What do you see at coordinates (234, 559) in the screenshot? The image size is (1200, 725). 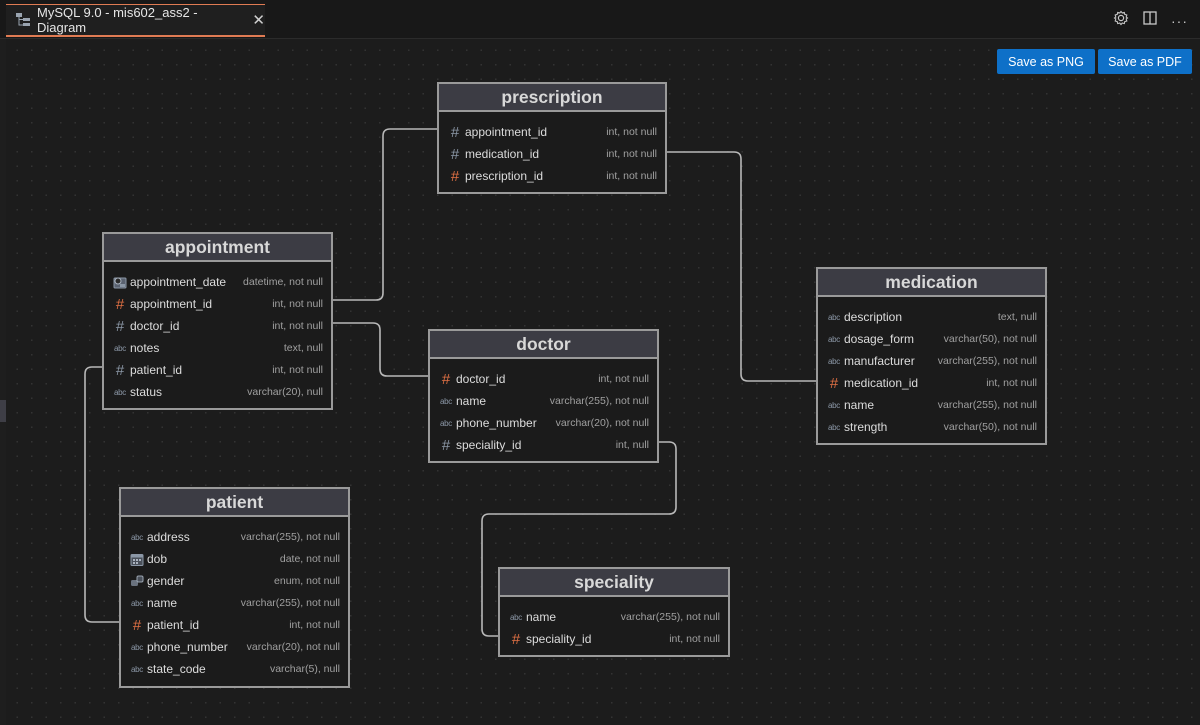 I see `column-row: dob date, not null` at bounding box center [234, 559].